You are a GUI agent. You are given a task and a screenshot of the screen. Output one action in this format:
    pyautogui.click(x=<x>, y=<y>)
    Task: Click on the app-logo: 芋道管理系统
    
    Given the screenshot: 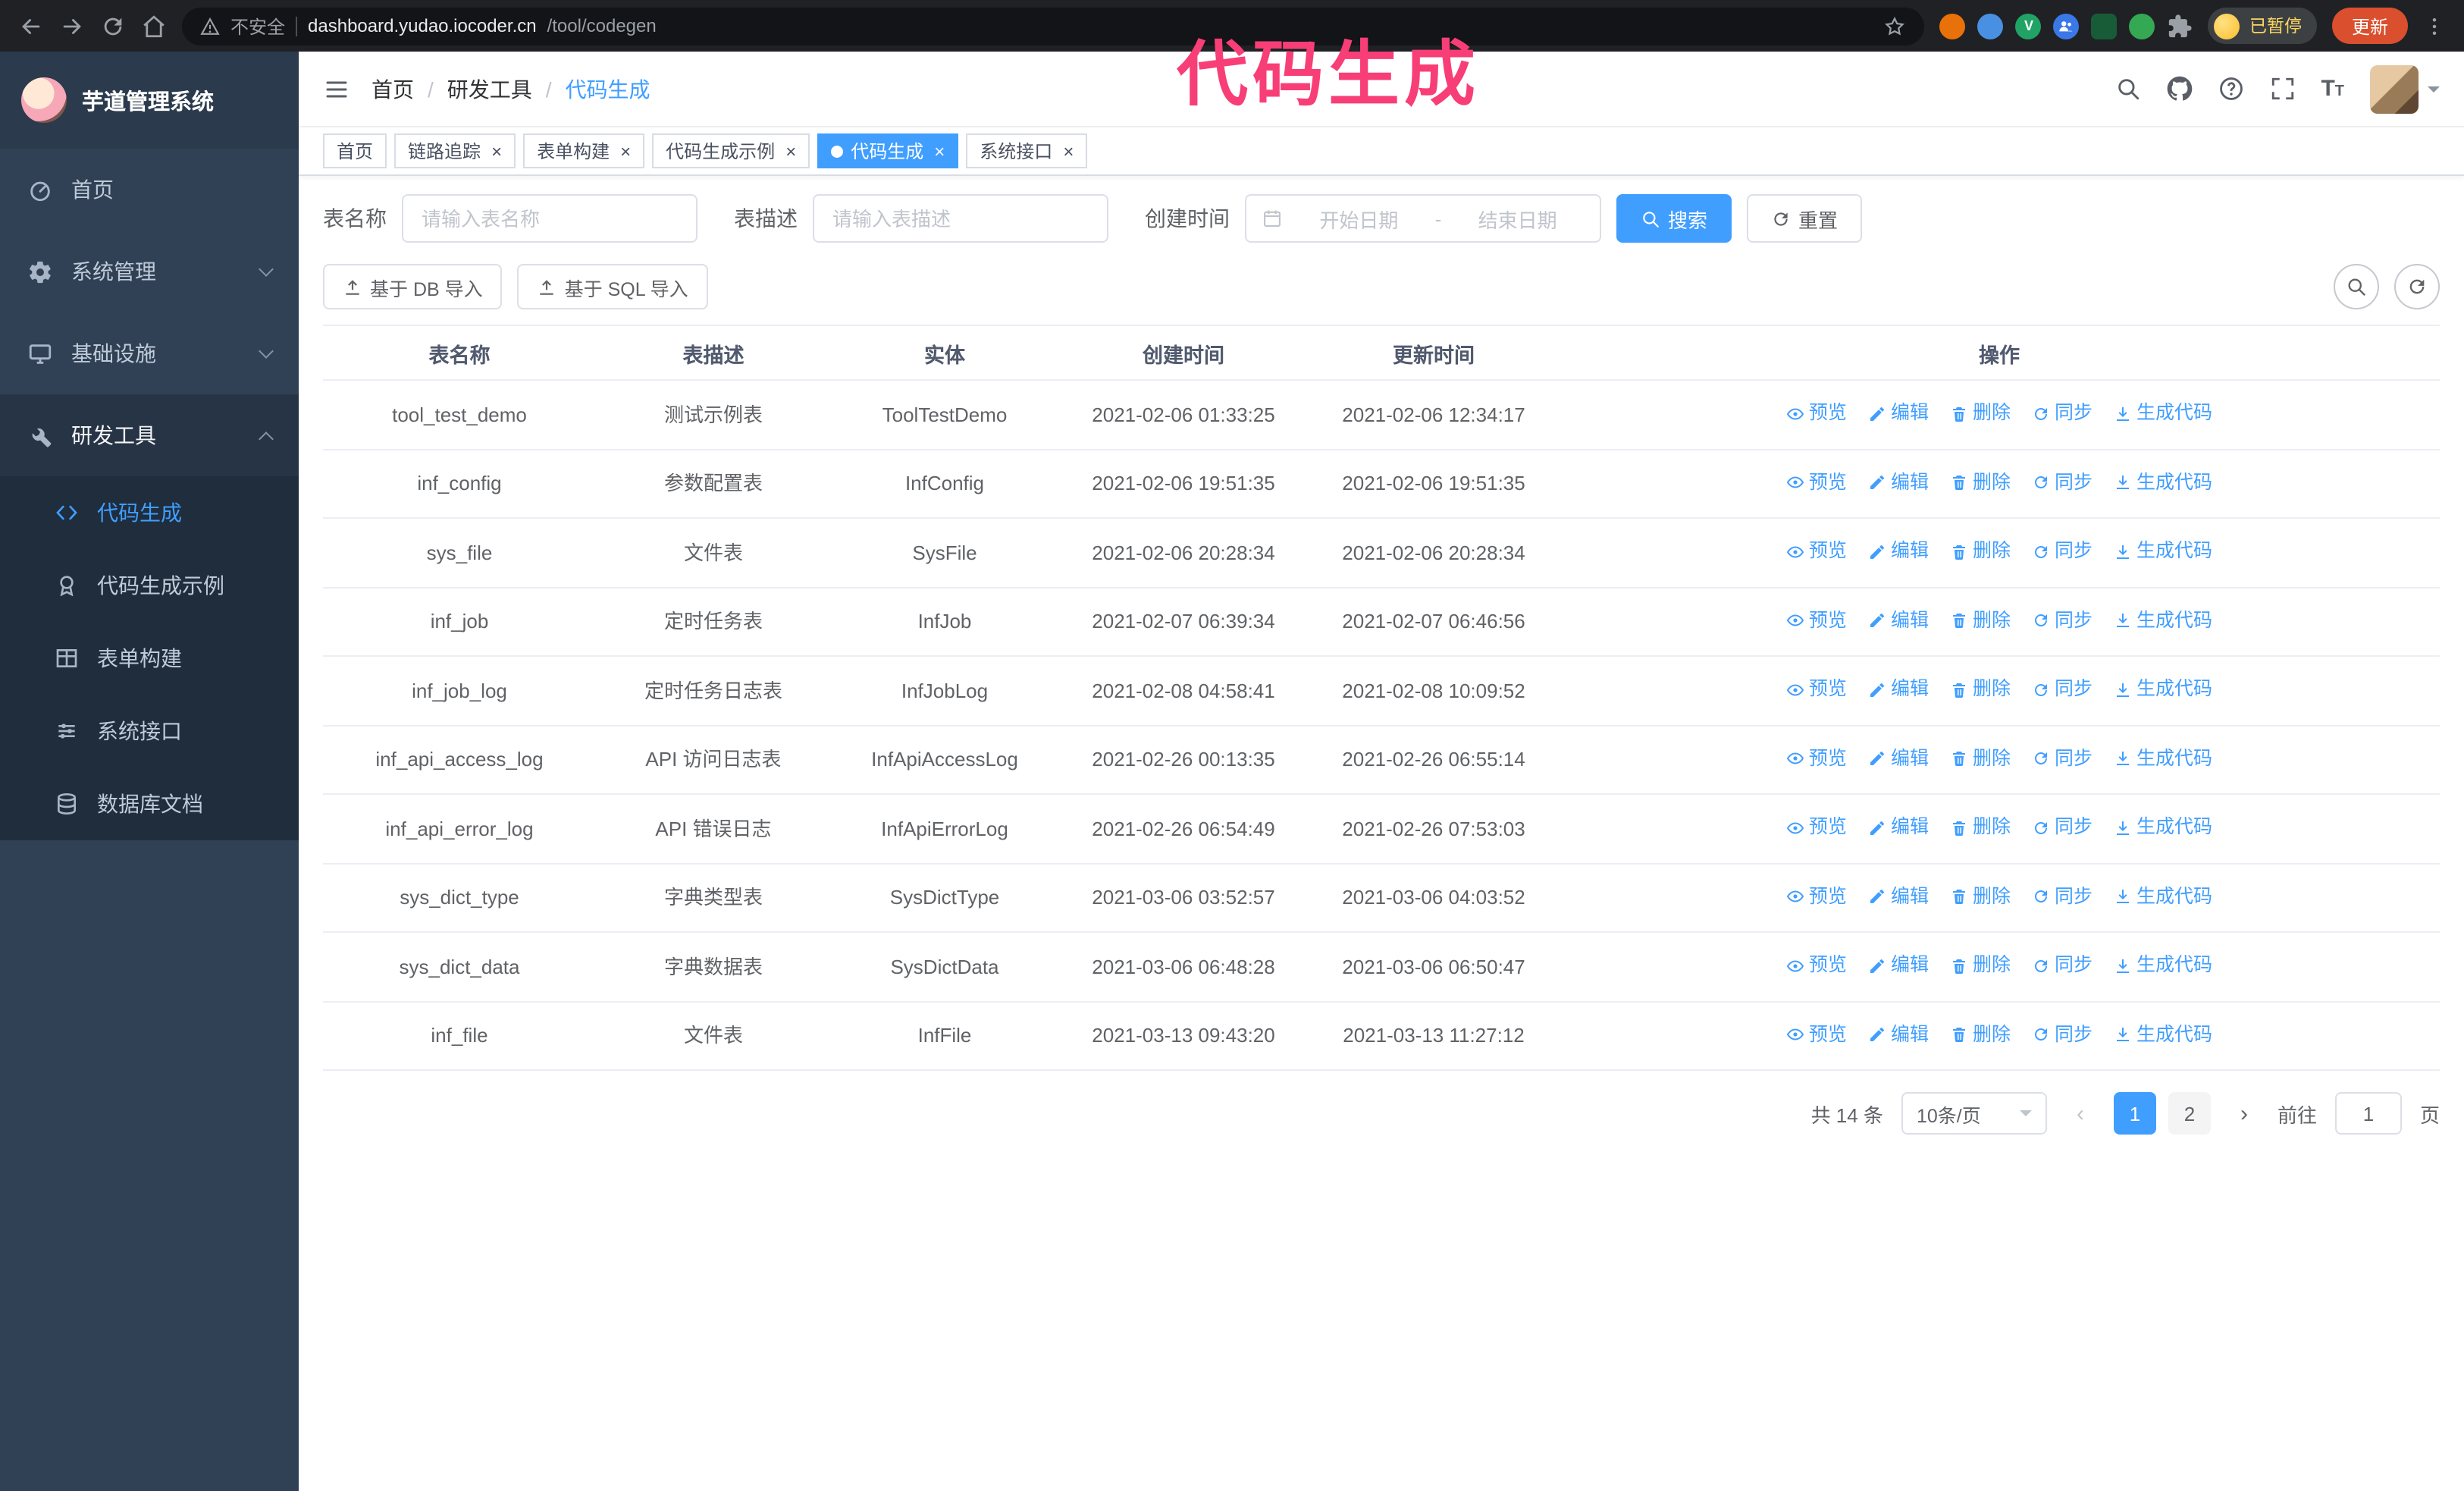 What is the action you would take?
    pyautogui.click(x=150, y=100)
    